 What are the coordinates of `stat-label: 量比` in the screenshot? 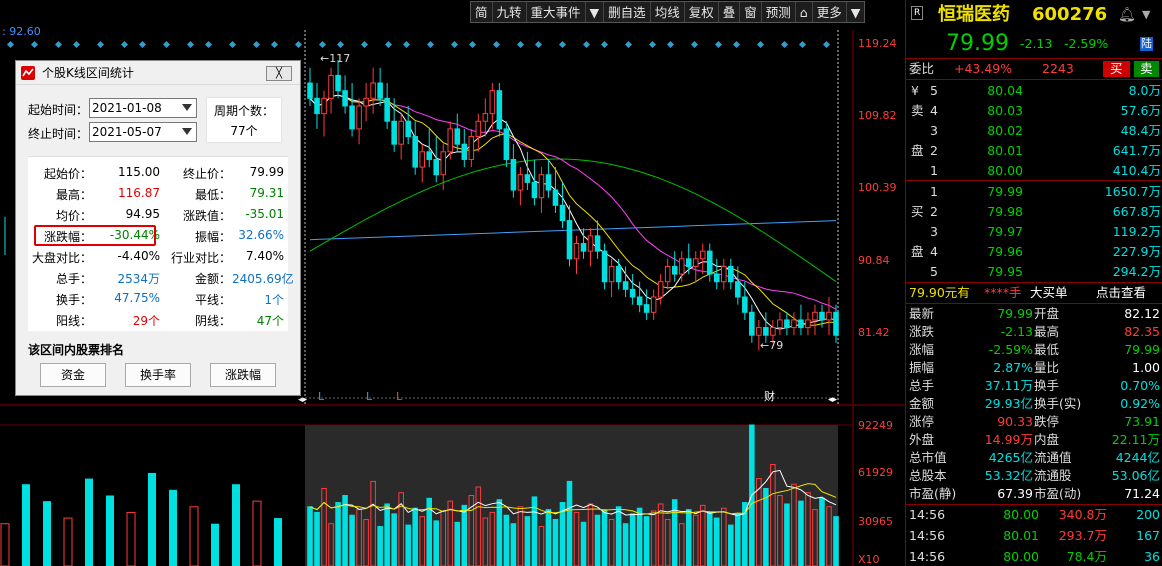 It's located at (1047, 367).